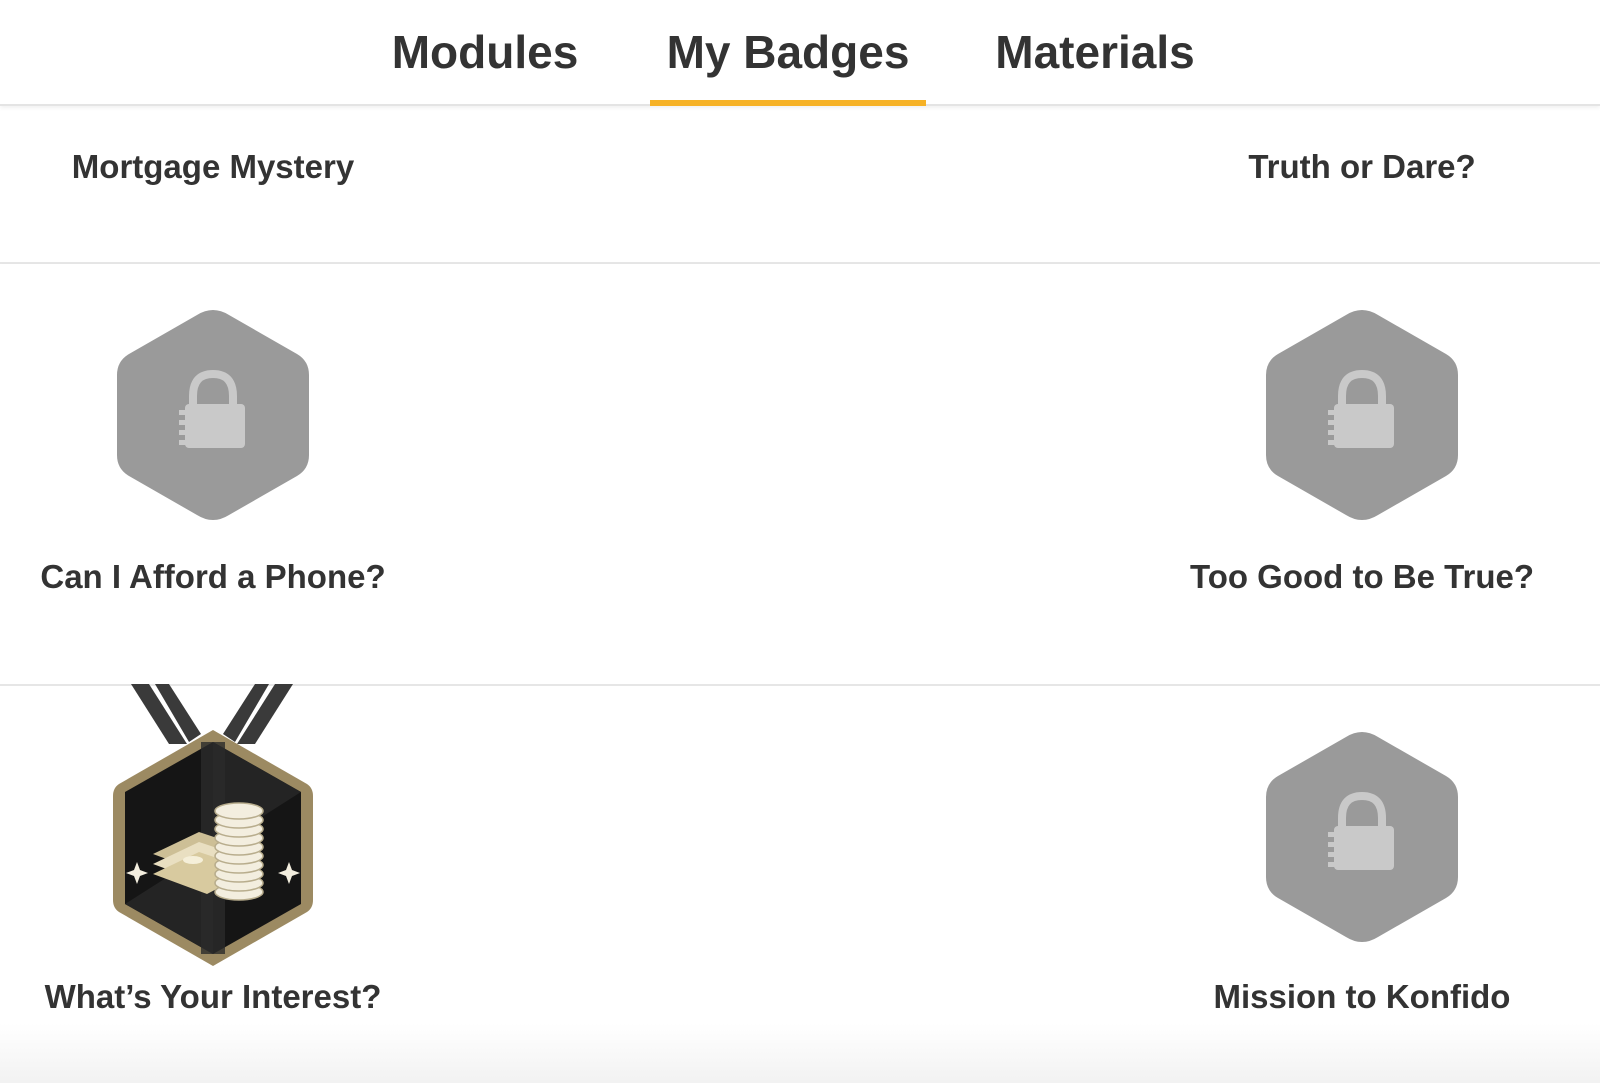 The image size is (1600, 1083). I want to click on badge-truth-or-dare: Truth or Dare?, so click(1362, 184).